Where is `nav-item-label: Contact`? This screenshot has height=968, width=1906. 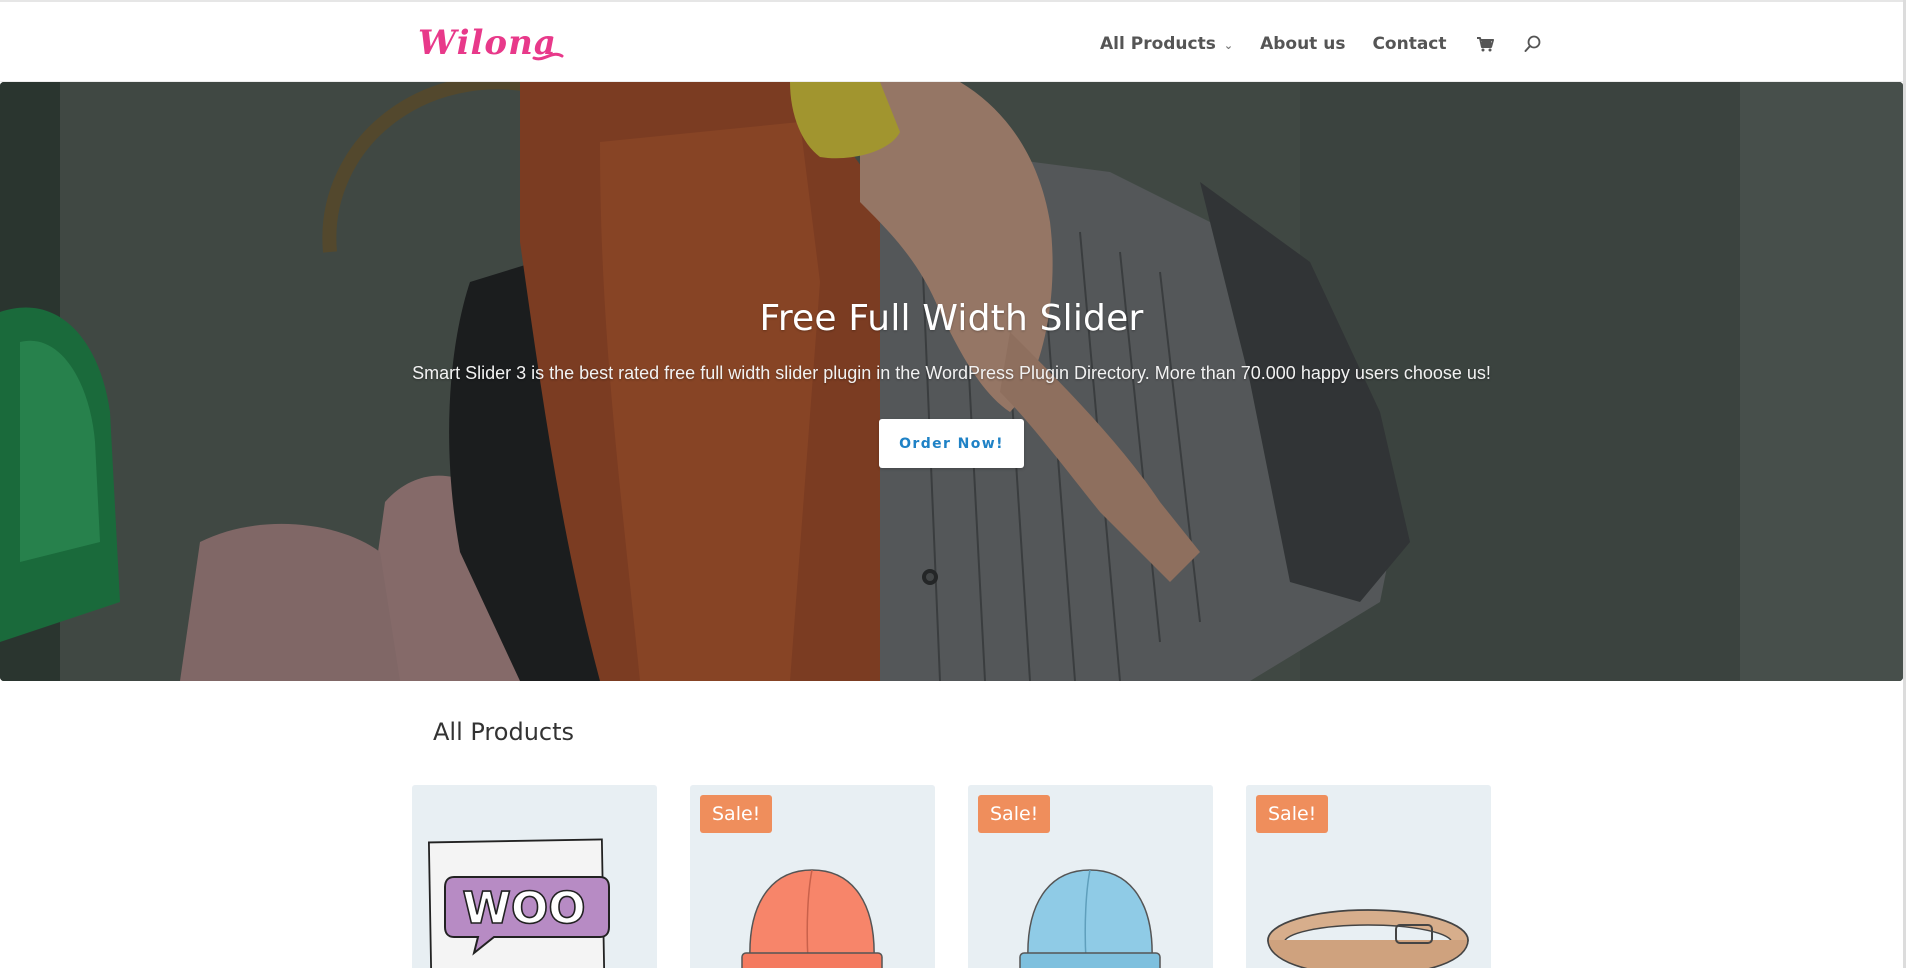
nav-item-label: Contact is located at coordinates (1409, 44).